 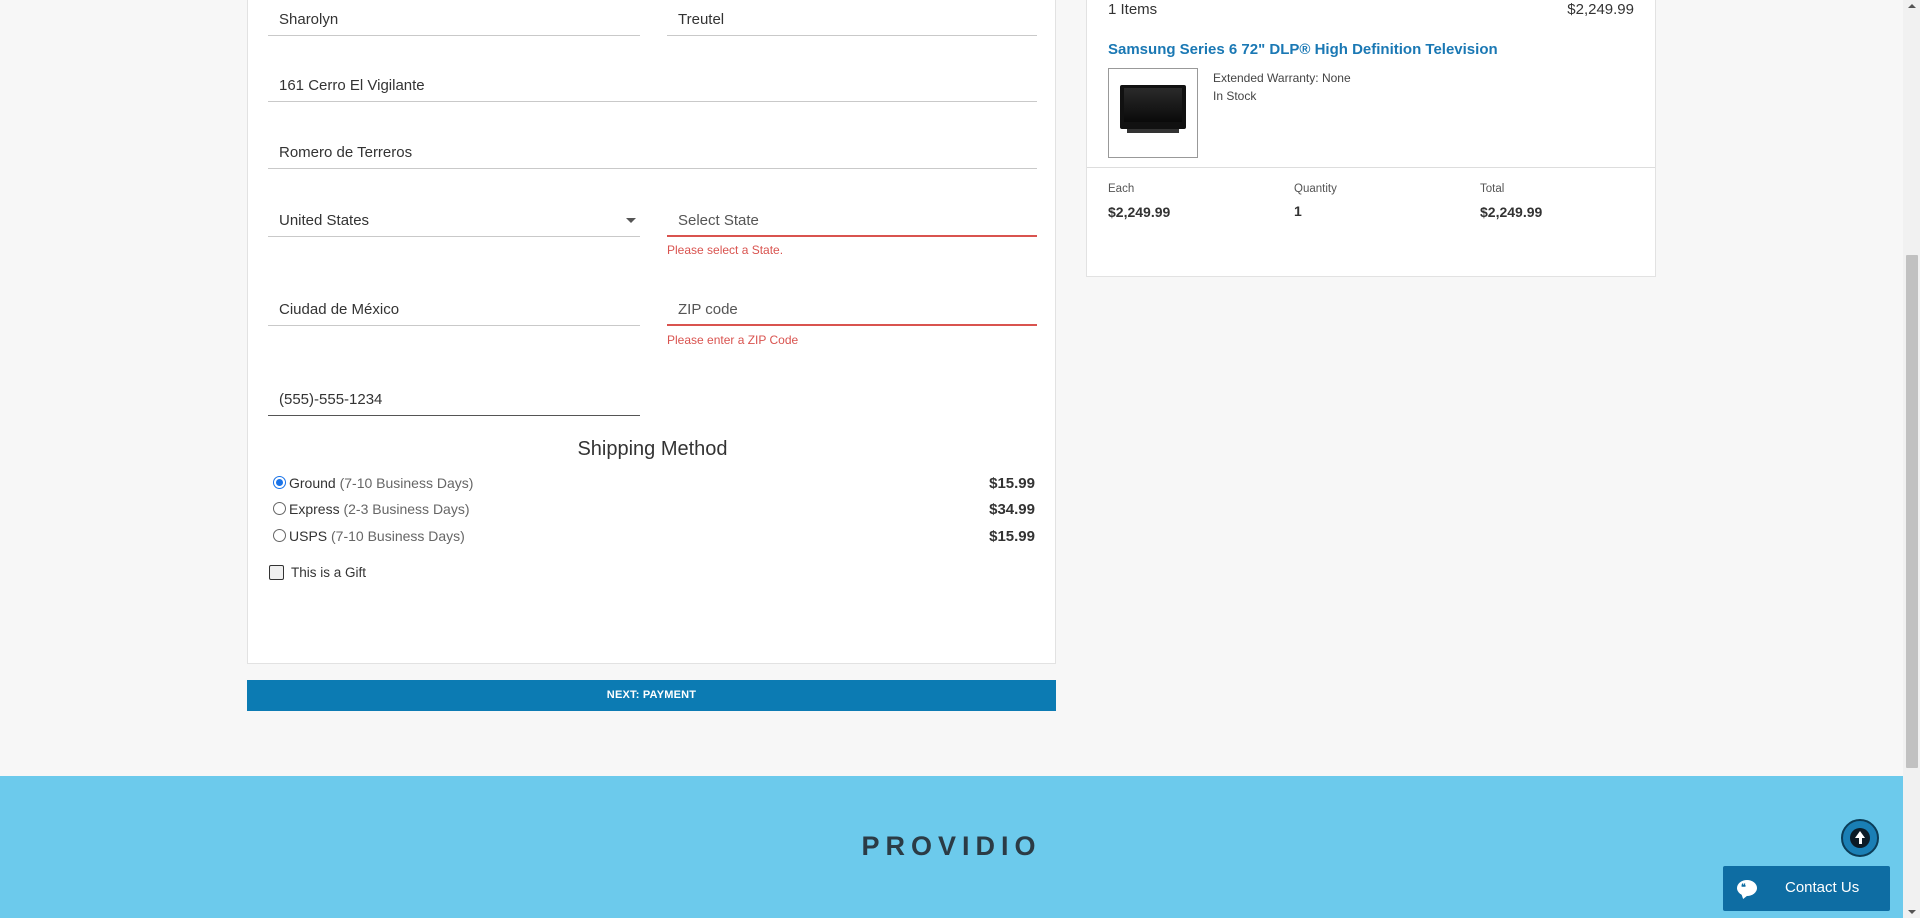 What do you see at coordinates (1912, 912) in the screenshot?
I see `scroll-down-arrow-icon` at bounding box center [1912, 912].